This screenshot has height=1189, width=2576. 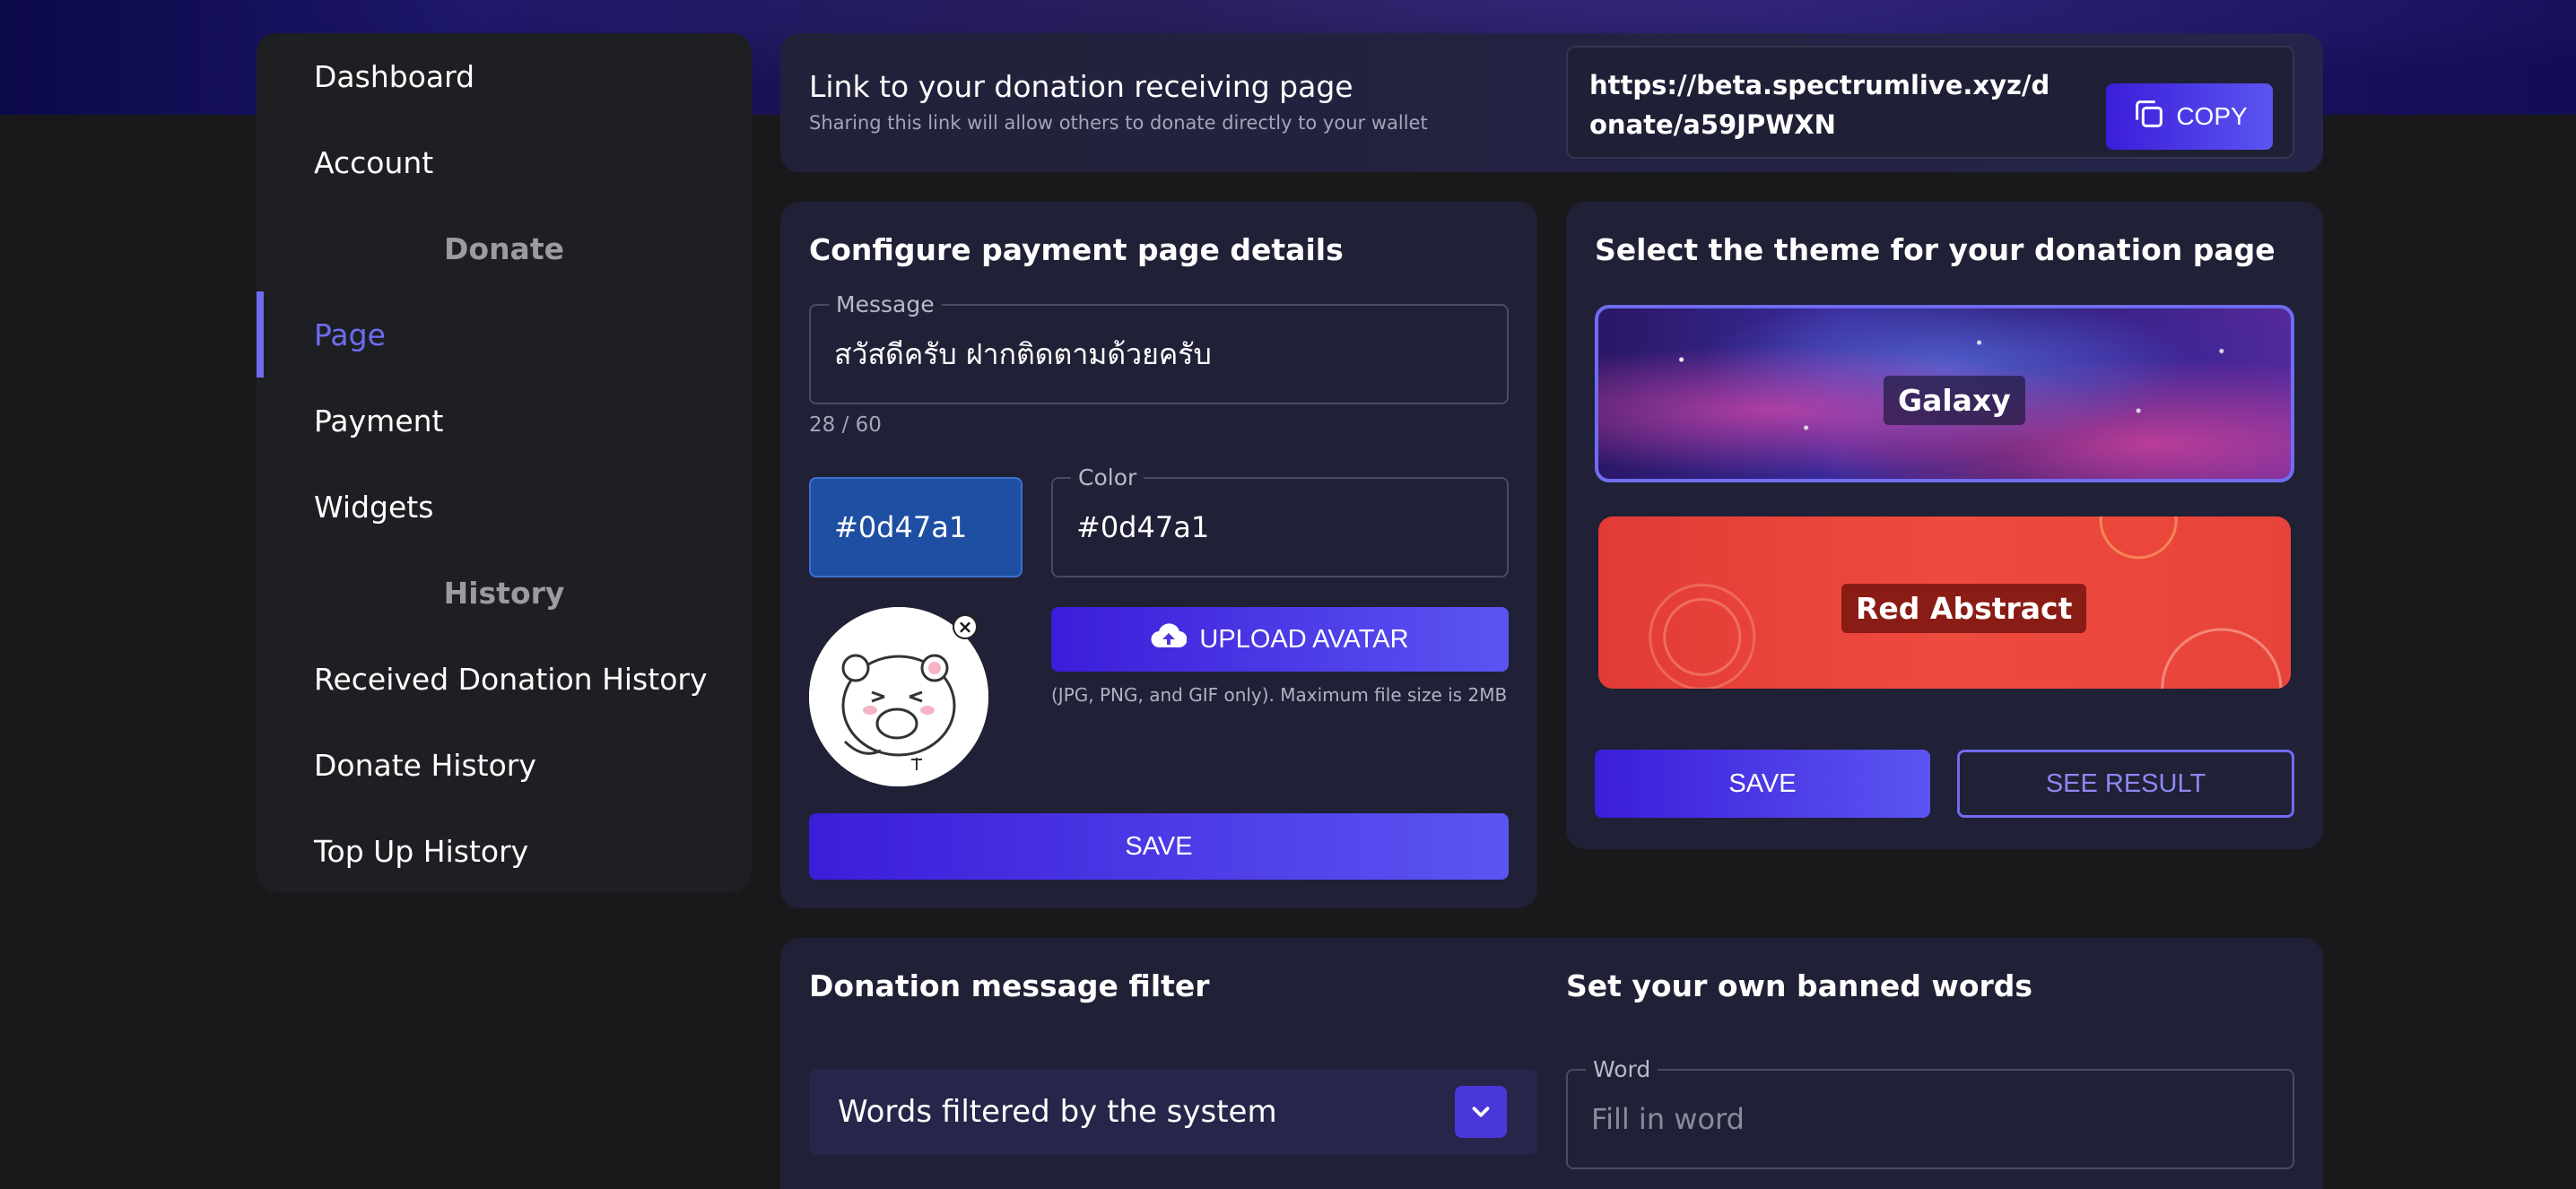 What do you see at coordinates (1930, 1112) in the screenshot?
I see `banned-word-field: Word Fill in word` at bounding box center [1930, 1112].